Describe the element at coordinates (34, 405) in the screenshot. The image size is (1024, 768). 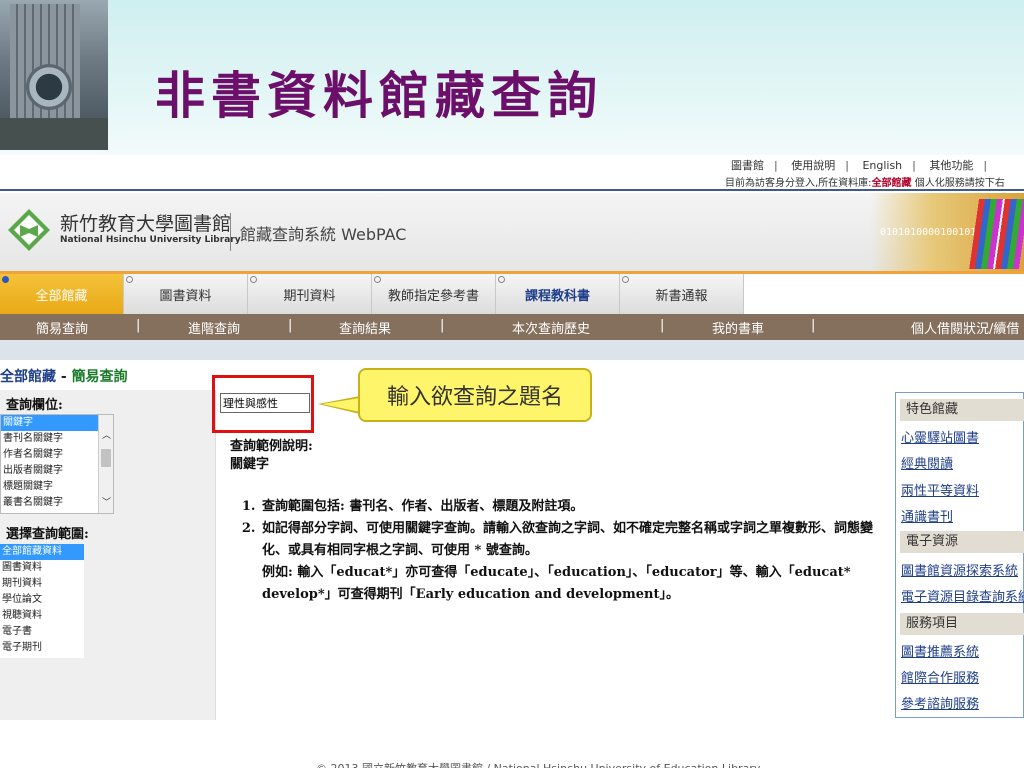
I see `query-field-title: 查詢欄位:` at that location.